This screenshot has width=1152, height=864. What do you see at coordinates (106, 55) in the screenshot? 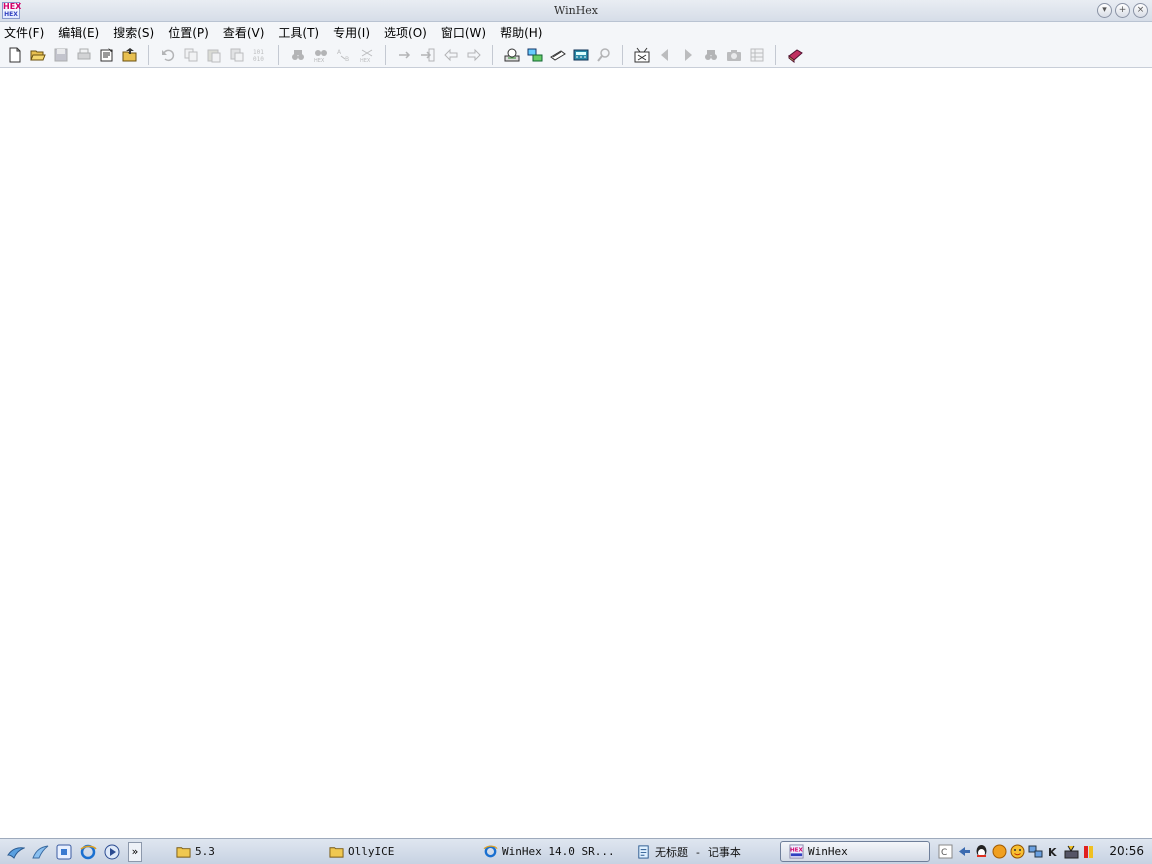
I see `properties-icon` at bounding box center [106, 55].